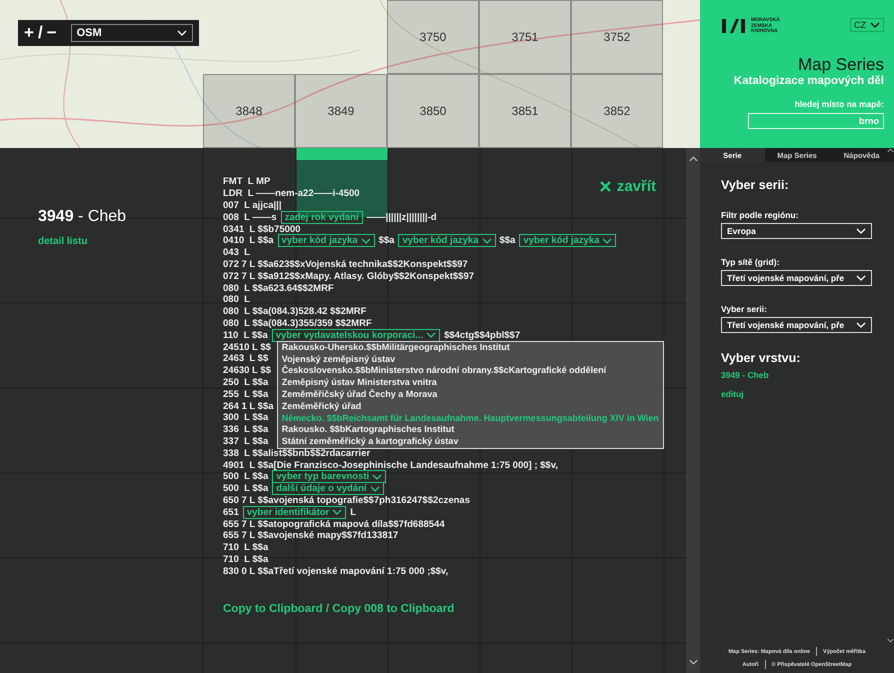 The height and width of the screenshot is (673, 894). What do you see at coordinates (51, 33) in the screenshot?
I see `zoom-out-button: −` at bounding box center [51, 33].